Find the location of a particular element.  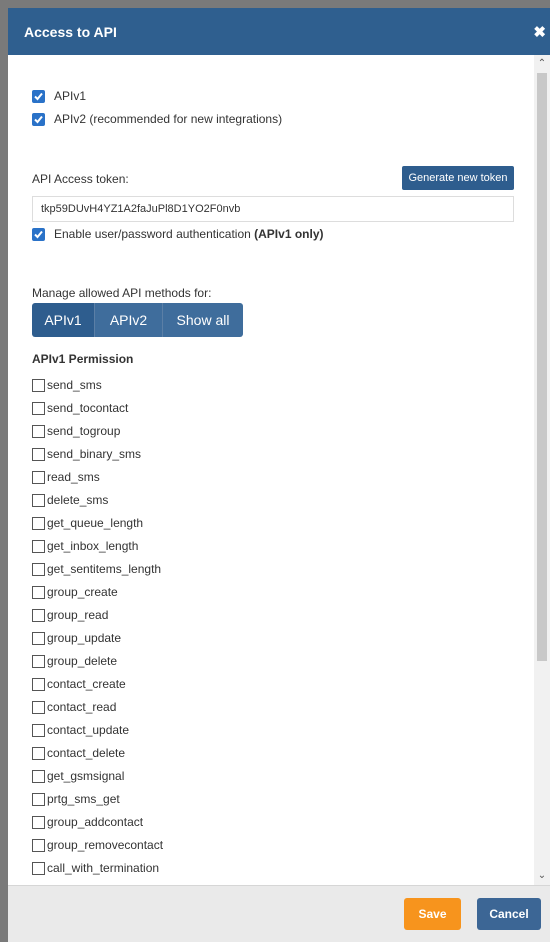

permission-item: contact_update is located at coordinates (80, 730).